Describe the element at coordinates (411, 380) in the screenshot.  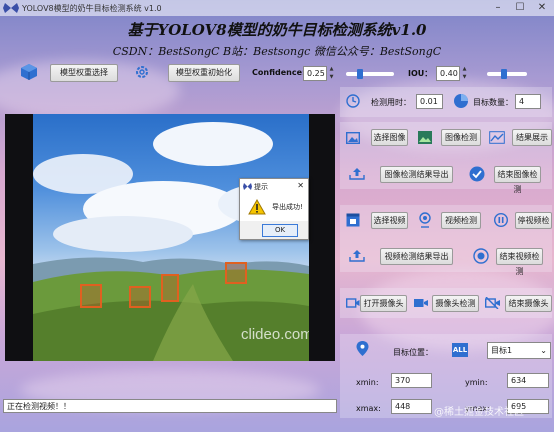
I see `xmin-value: 370` at that location.